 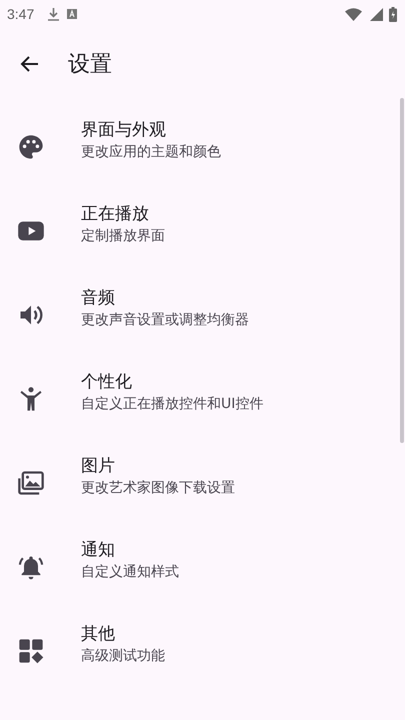 What do you see at coordinates (98, 466) in the screenshot?
I see `item-title: 图片` at bounding box center [98, 466].